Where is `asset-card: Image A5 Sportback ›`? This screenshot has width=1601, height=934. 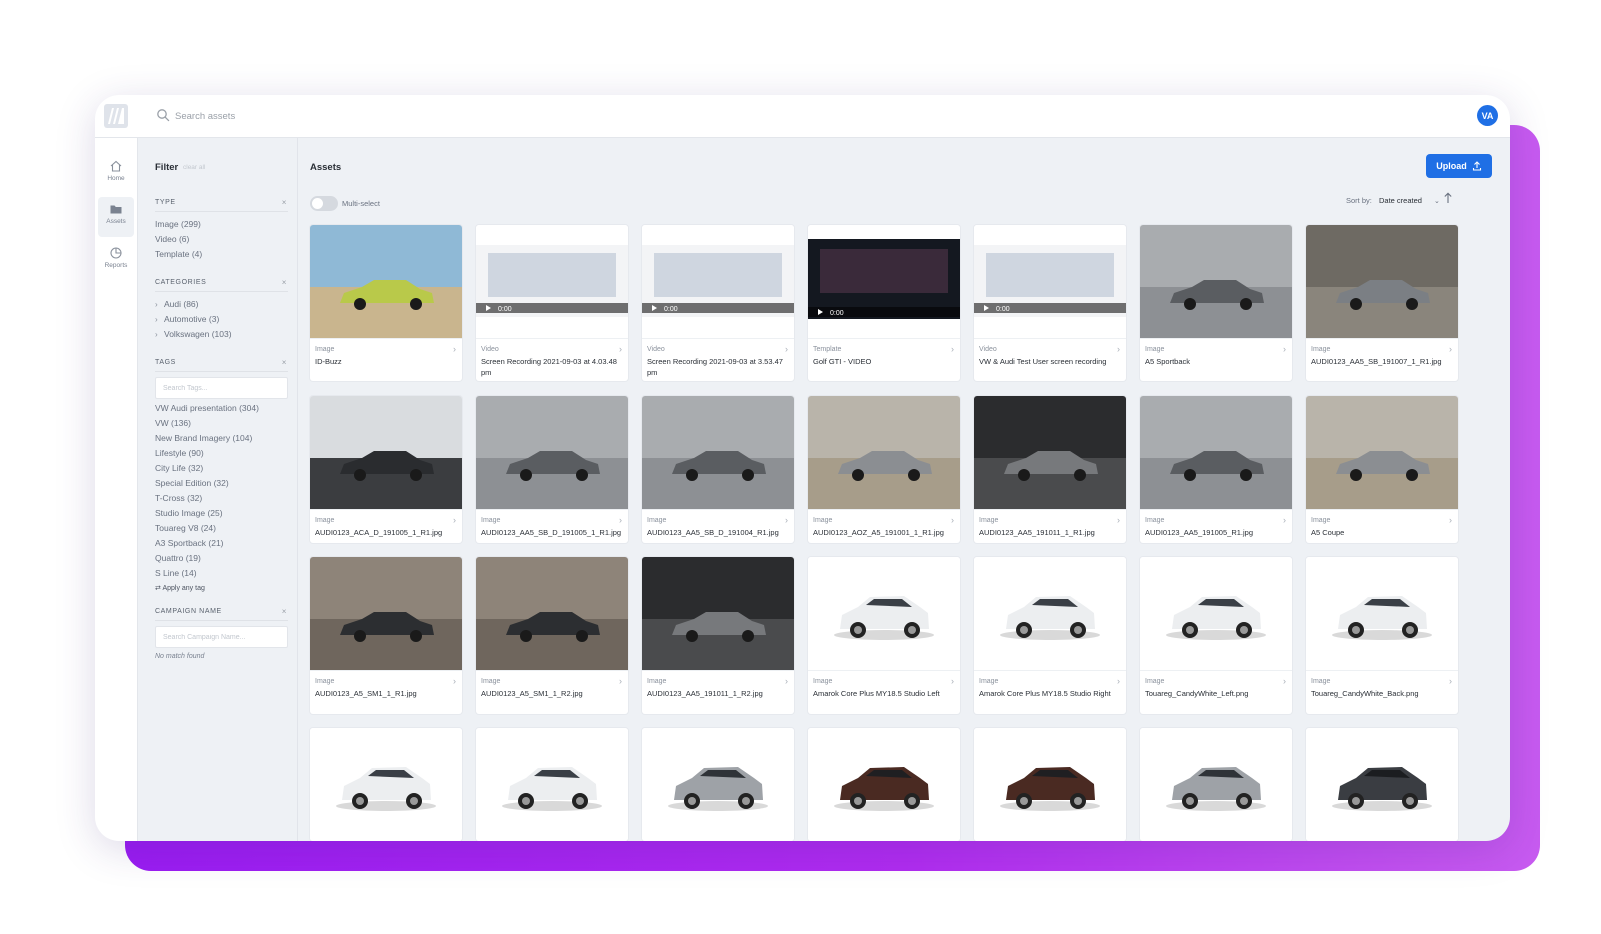 asset-card: Image A5 Sportback › is located at coordinates (1216, 303).